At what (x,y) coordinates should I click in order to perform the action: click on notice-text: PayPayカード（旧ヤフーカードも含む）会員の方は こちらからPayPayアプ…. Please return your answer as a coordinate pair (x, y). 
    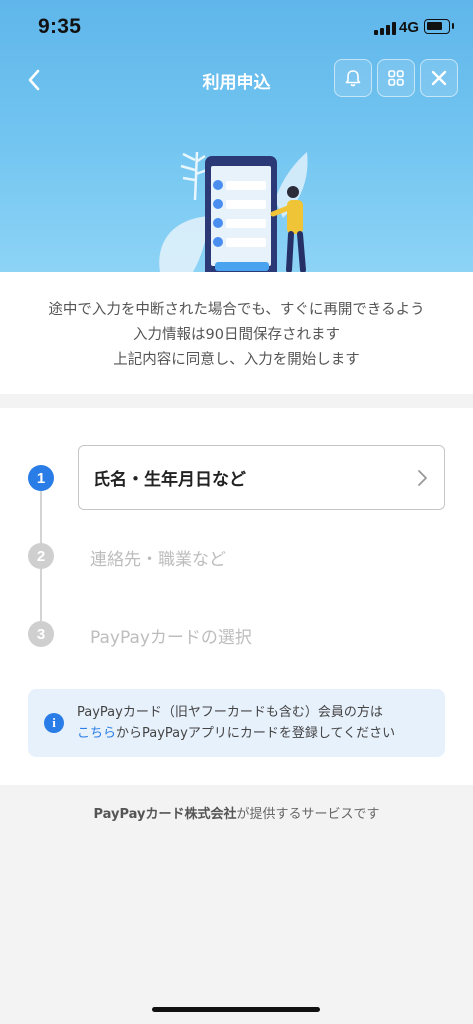
    Looking at the image, I should click on (236, 723).